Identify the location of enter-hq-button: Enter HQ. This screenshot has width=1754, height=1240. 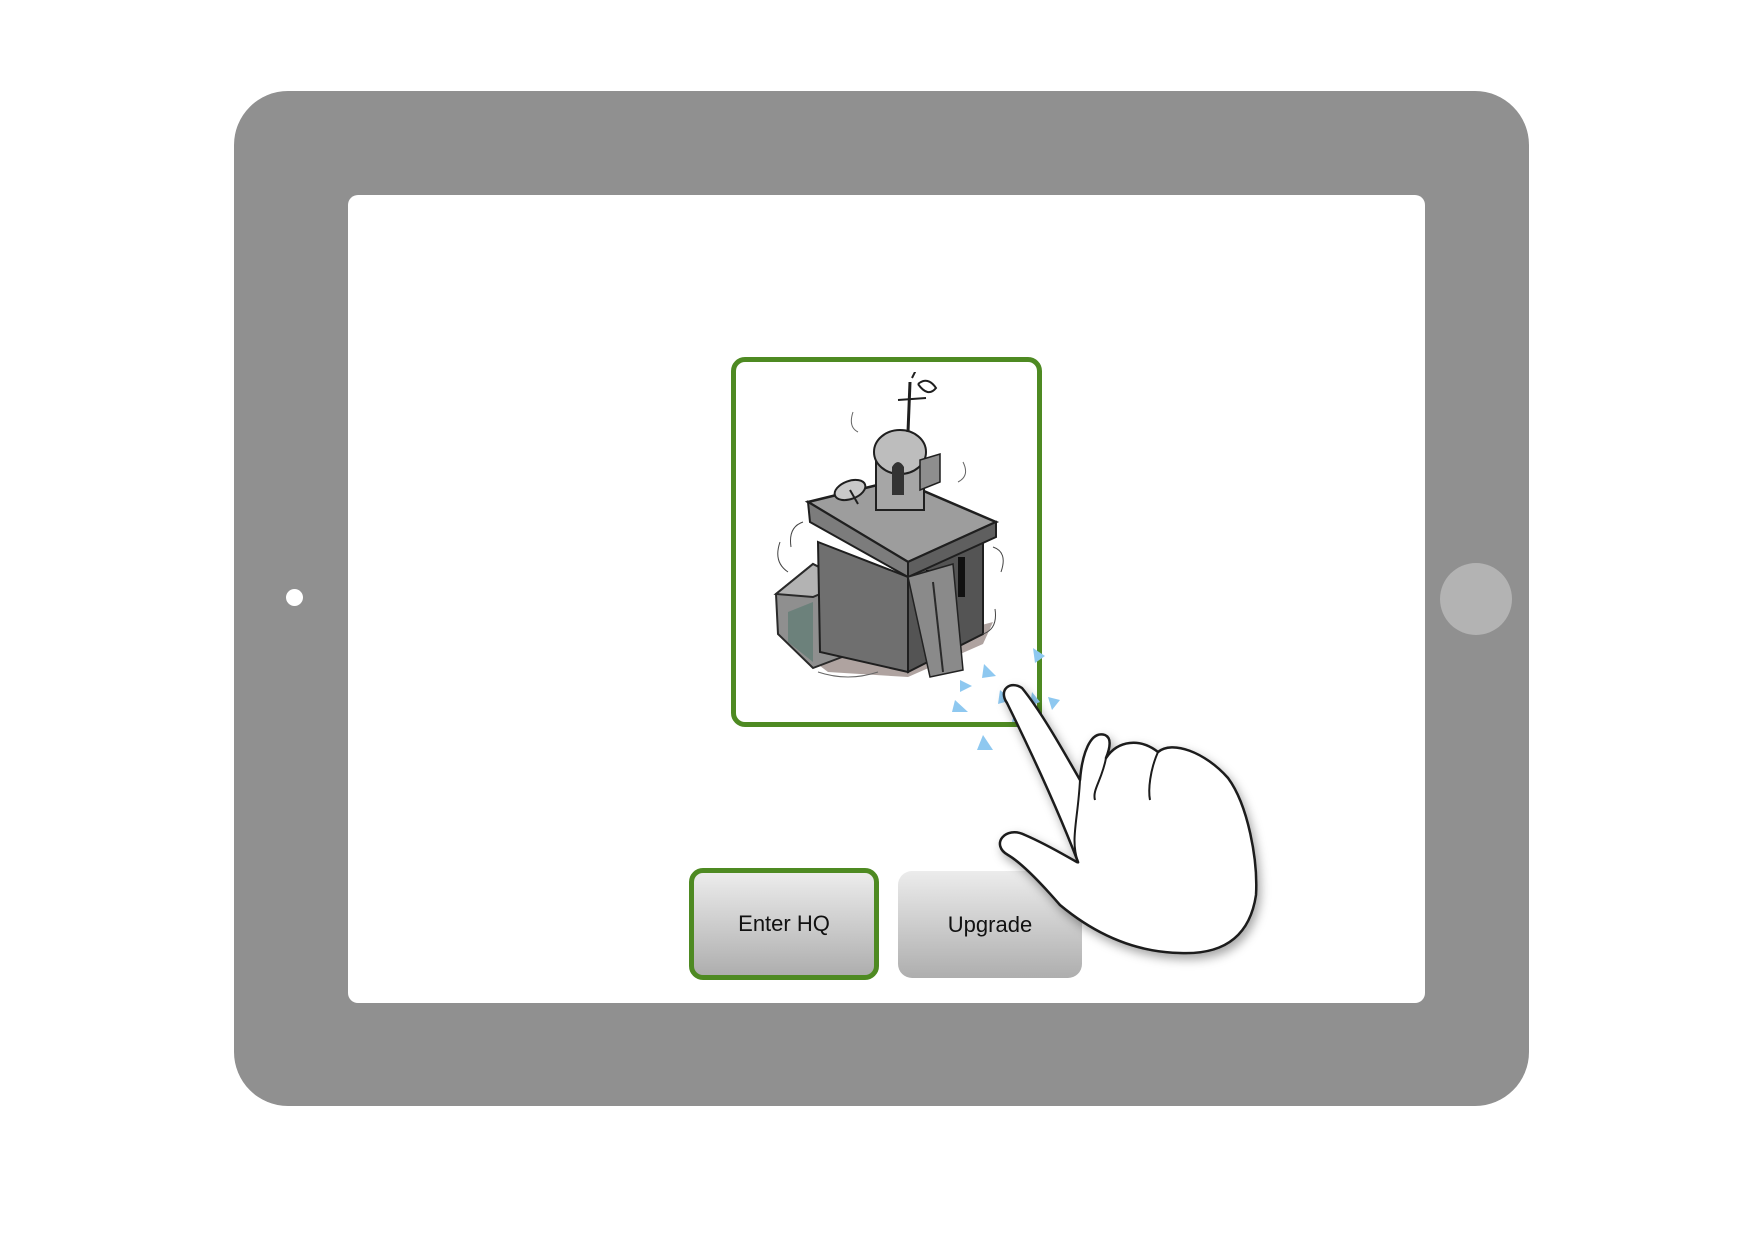
(784, 924).